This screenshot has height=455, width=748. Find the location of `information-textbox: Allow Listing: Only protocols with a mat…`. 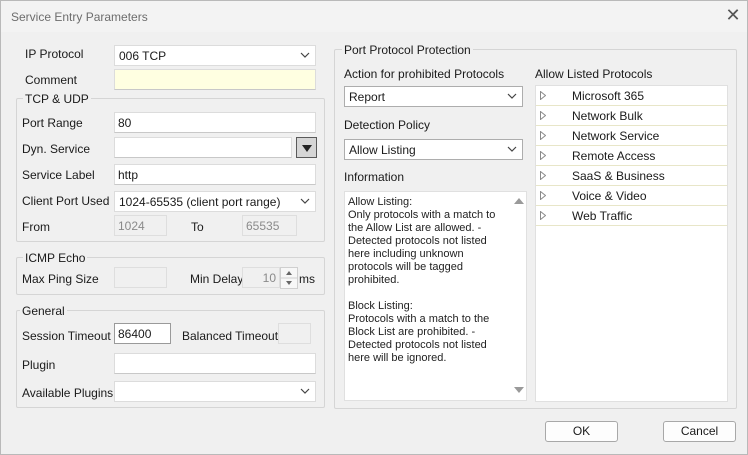

information-textbox: Allow Listing: Only protocols with a mat… is located at coordinates (435, 296).